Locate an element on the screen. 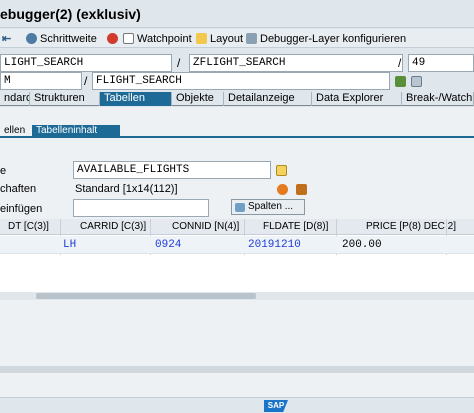 The image size is (474, 413). table-name-input: AVAILABLE_FLIGHTS is located at coordinates (172, 170).